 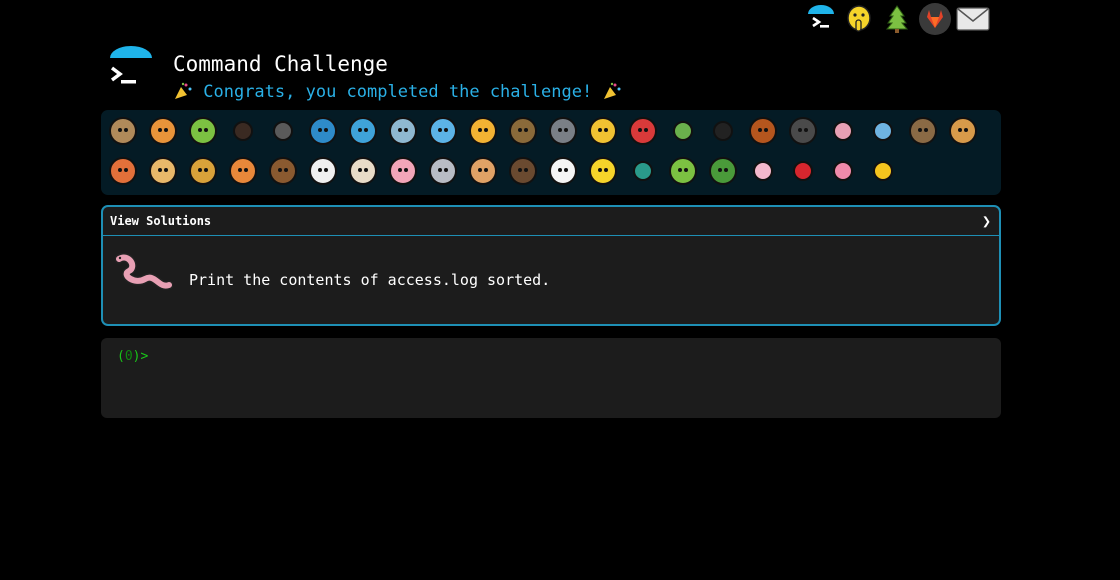 What do you see at coordinates (563, 131) in the screenshot?
I see `wolf-icon` at bounding box center [563, 131].